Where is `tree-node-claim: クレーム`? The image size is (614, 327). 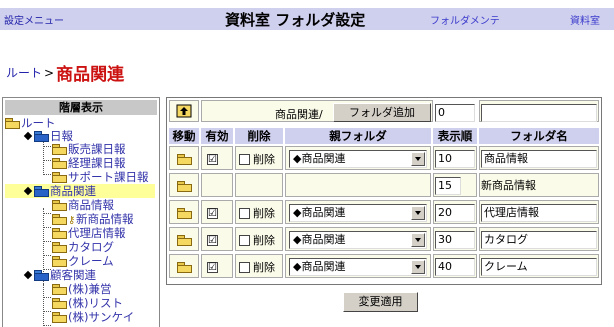
tree-node-claim: クレーム is located at coordinates (83, 261).